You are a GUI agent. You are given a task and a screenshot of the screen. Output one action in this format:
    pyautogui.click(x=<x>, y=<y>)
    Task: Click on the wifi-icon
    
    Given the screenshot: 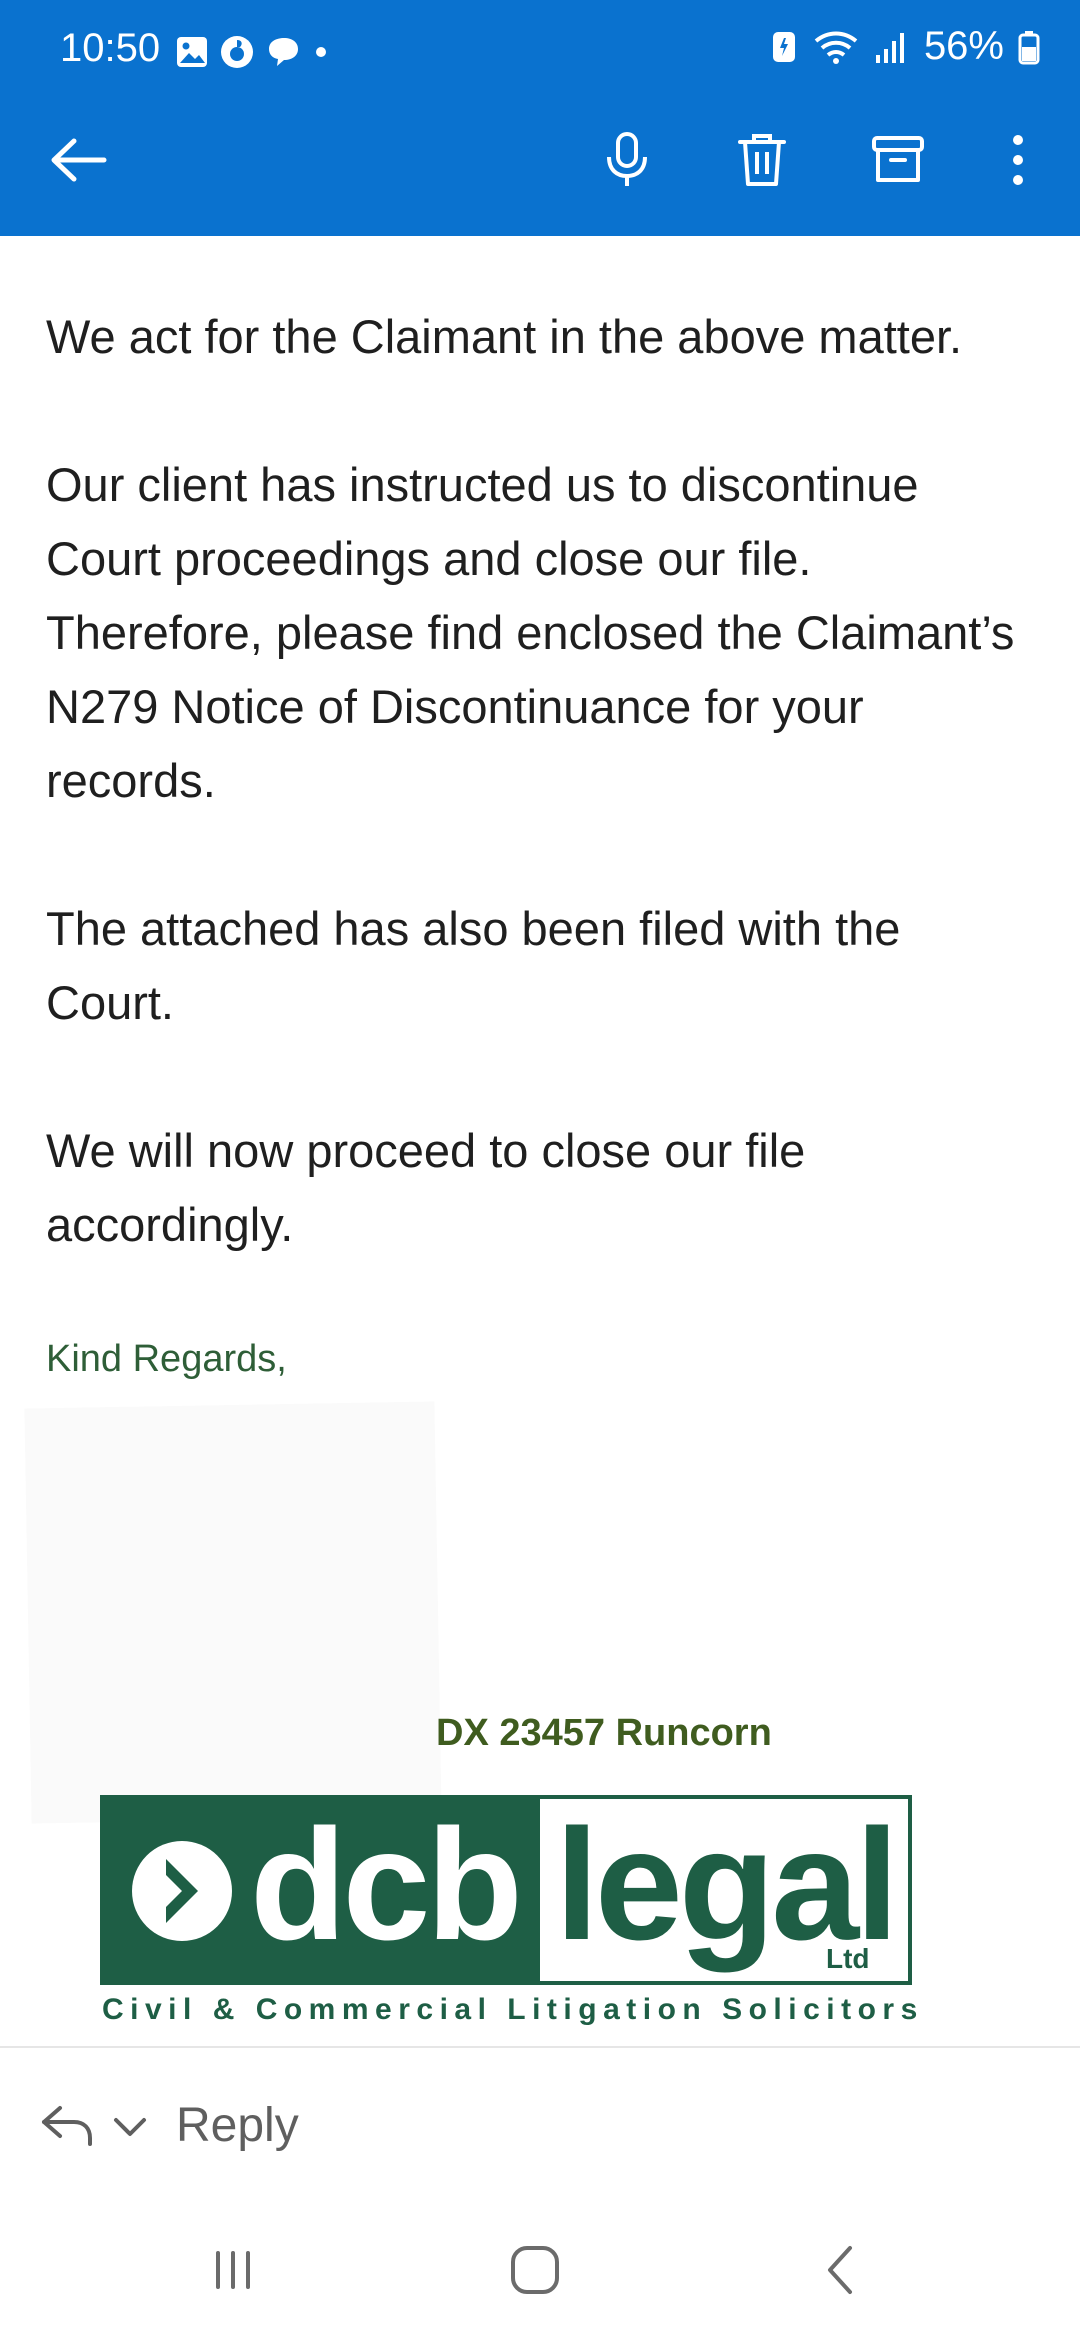 What is the action you would take?
    pyautogui.click(x=836, y=47)
    